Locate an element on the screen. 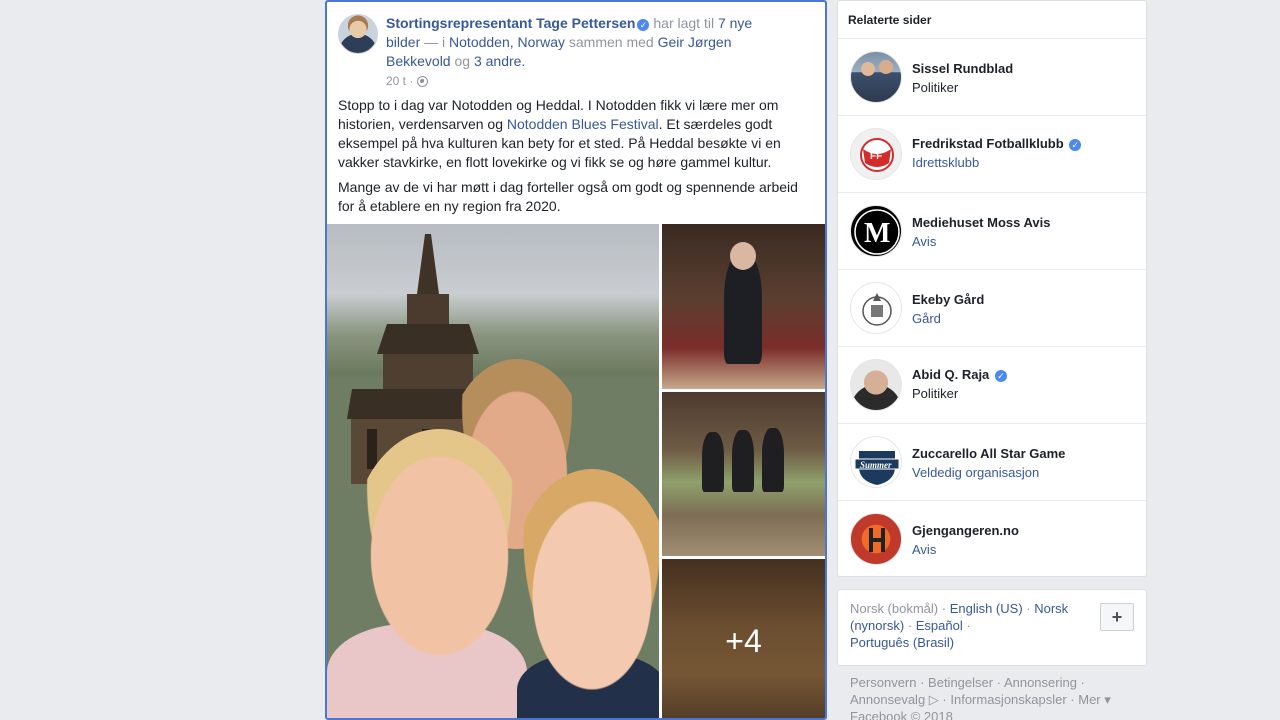 The height and width of the screenshot is (720, 1280). related-item-text: Sissel Rundblad Politiker is located at coordinates (1026, 78).